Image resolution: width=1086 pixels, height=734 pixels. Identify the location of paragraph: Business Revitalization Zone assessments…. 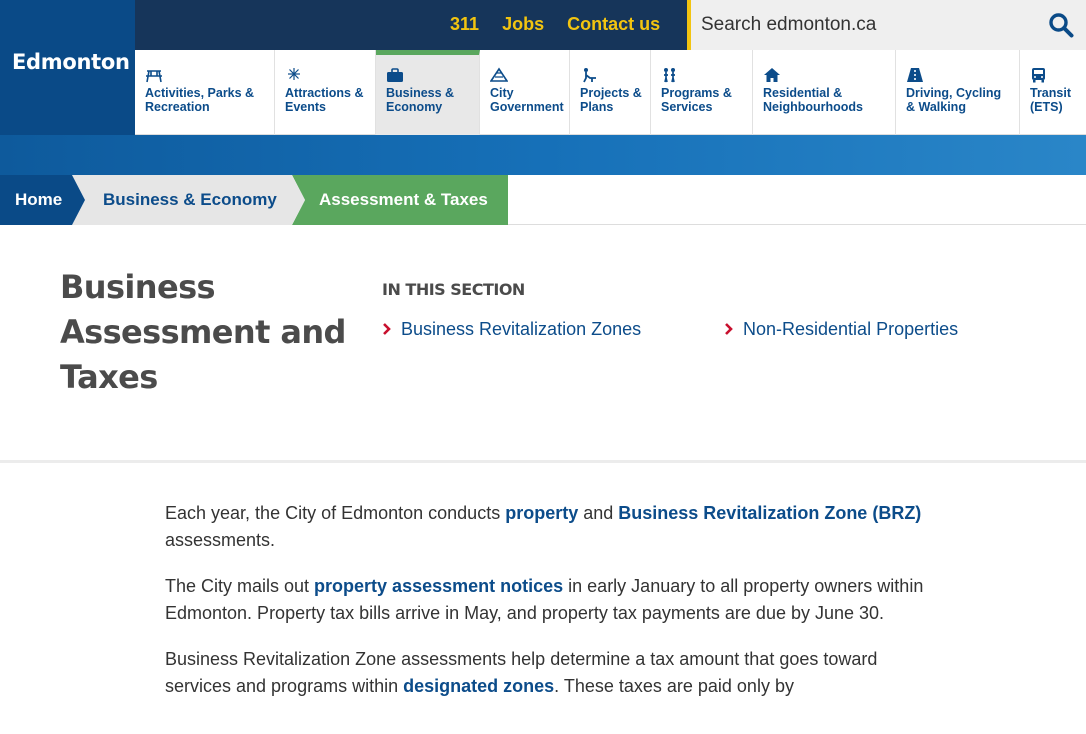
(545, 673).